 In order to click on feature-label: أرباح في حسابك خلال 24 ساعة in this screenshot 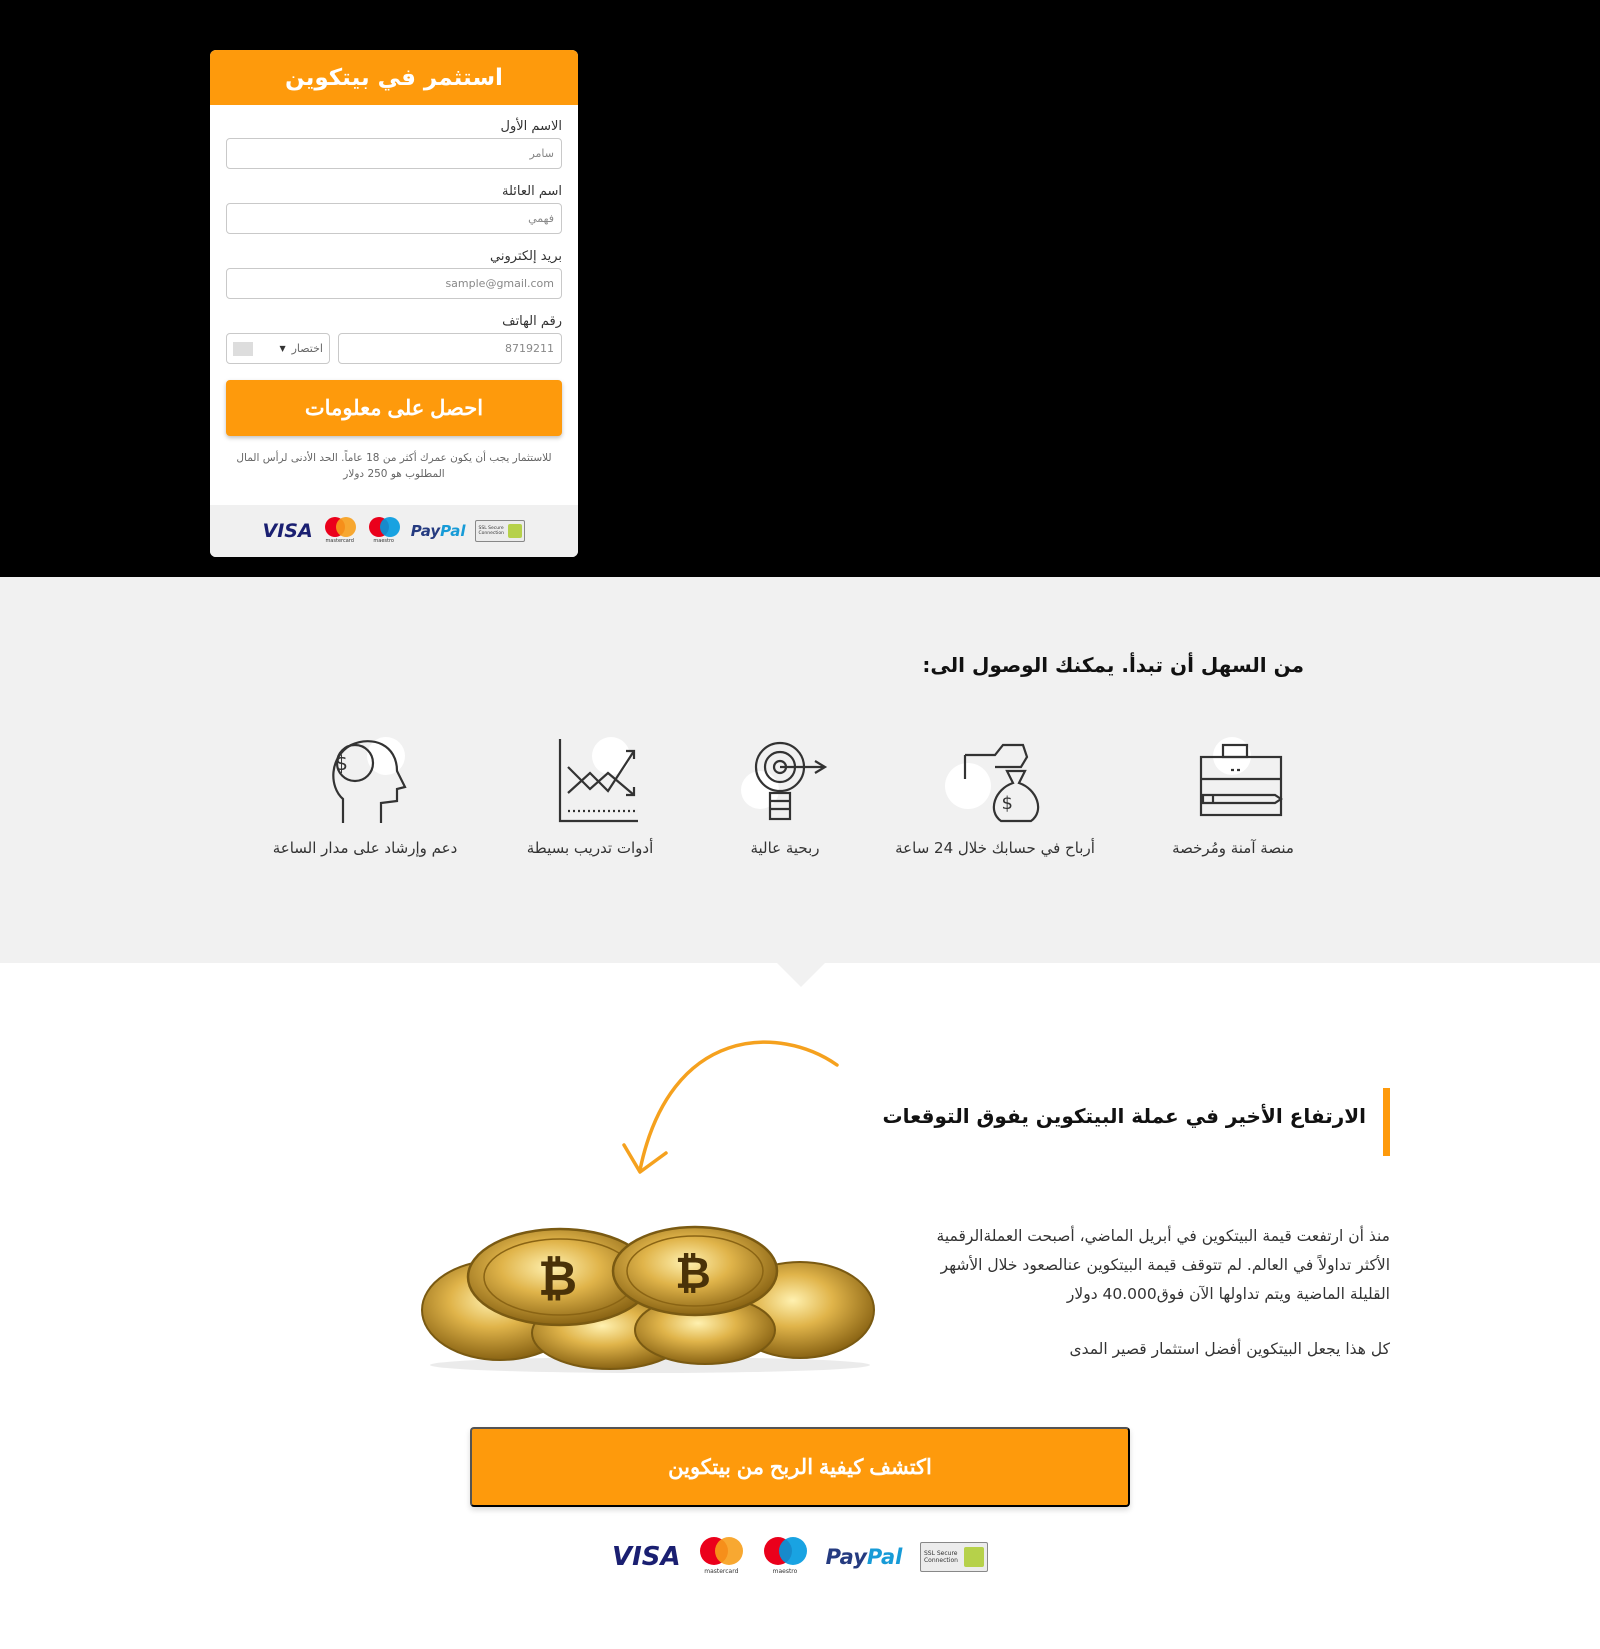, I will do `click(995, 848)`.